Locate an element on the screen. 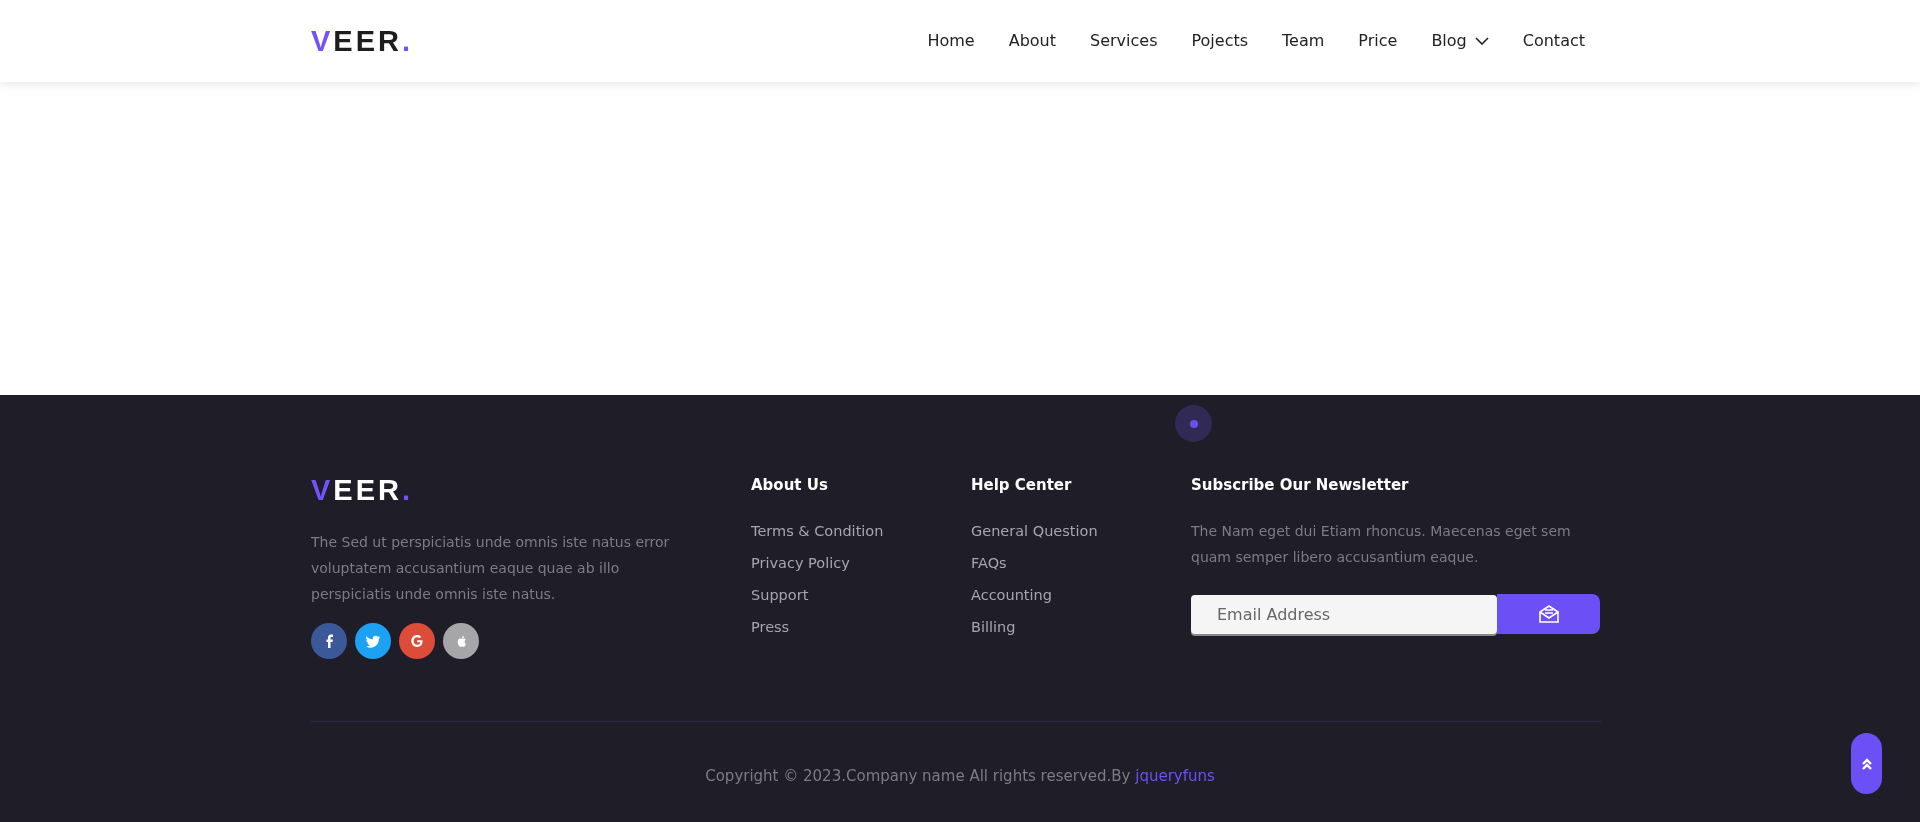  nav-link: Pojects is located at coordinates (1220, 41).